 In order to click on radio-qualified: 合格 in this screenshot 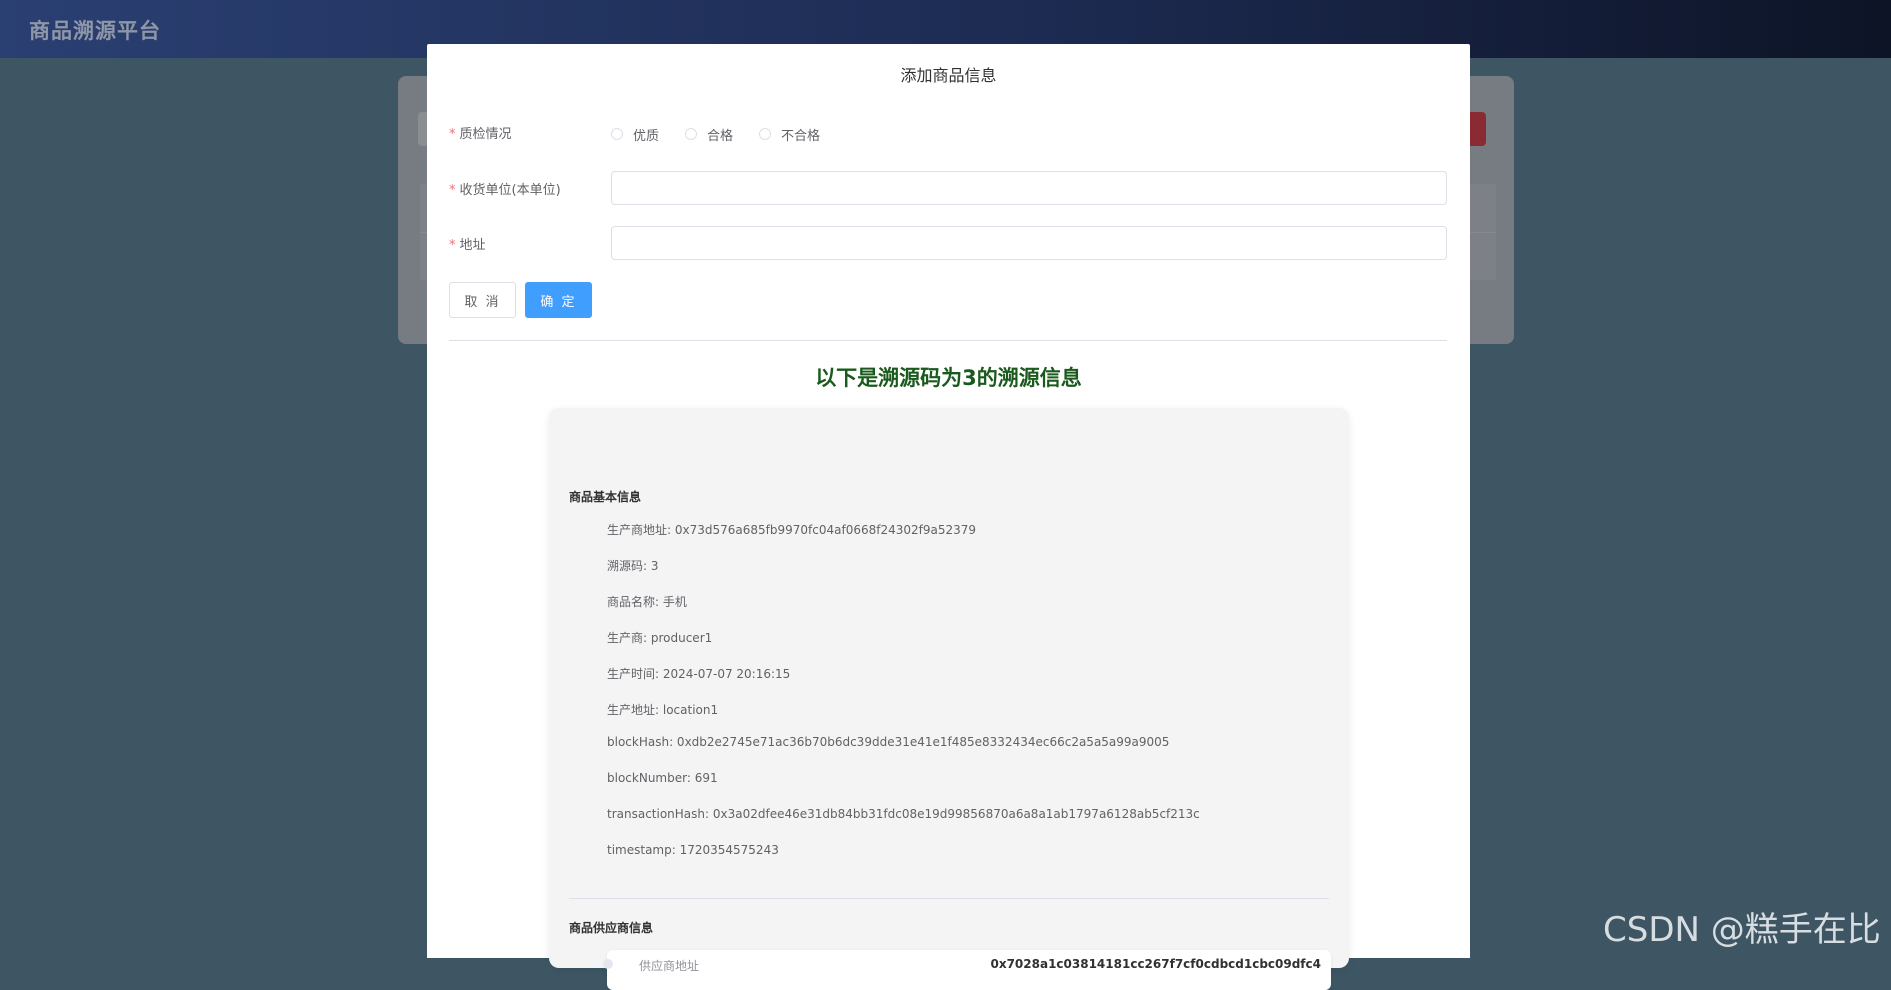, I will do `click(709, 134)`.